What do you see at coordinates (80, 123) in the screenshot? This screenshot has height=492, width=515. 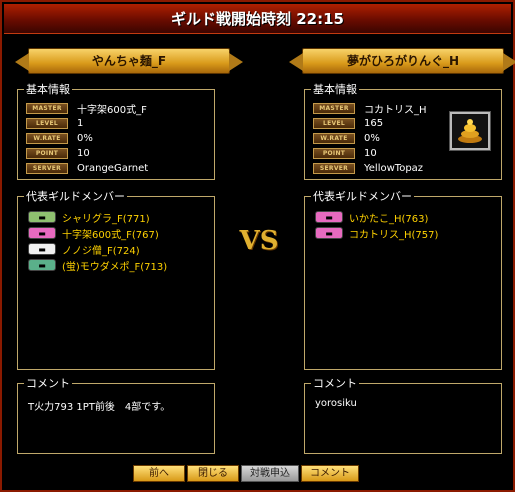 I see `left-level-value: 1` at bounding box center [80, 123].